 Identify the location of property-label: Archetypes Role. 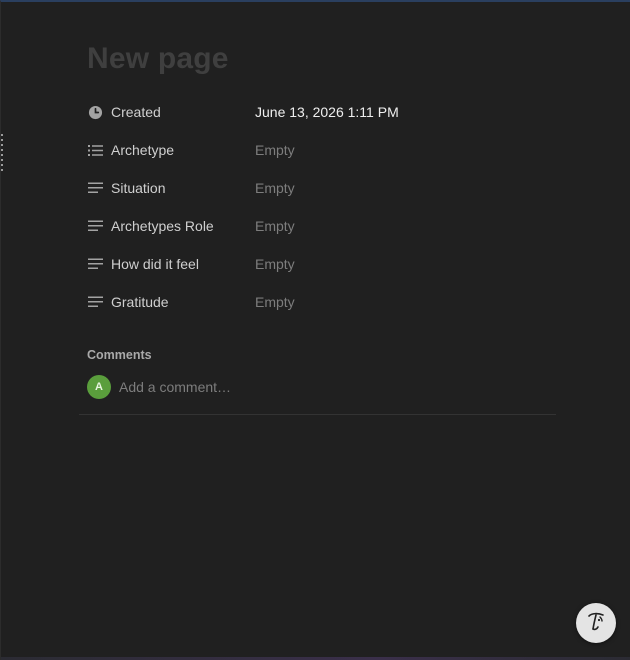
(162, 226).